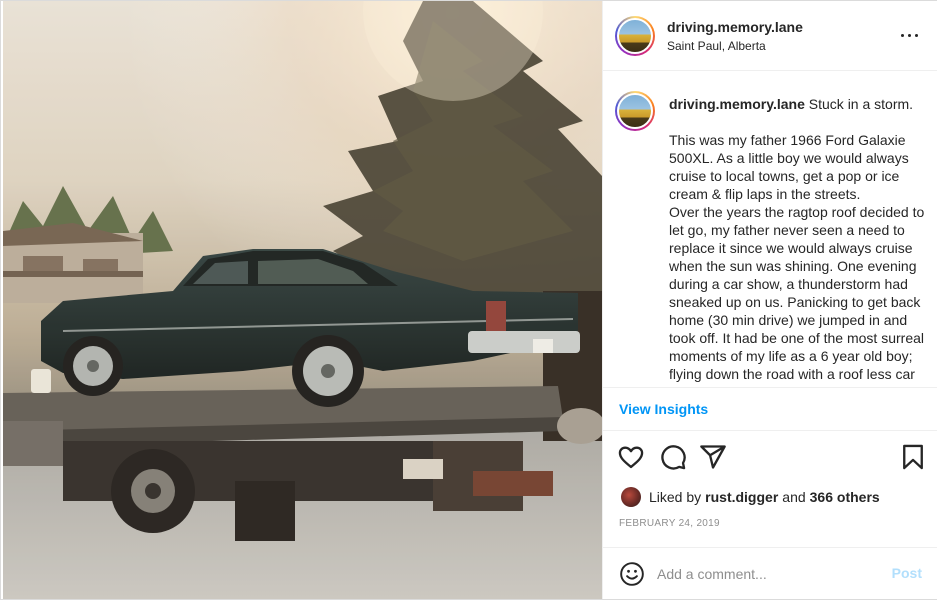 Image resolution: width=937 pixels, height=600 pixels. Describe the element at coordinates (845, 497) in the screenshot. I see `likes-others-count: 366 others` at that location.